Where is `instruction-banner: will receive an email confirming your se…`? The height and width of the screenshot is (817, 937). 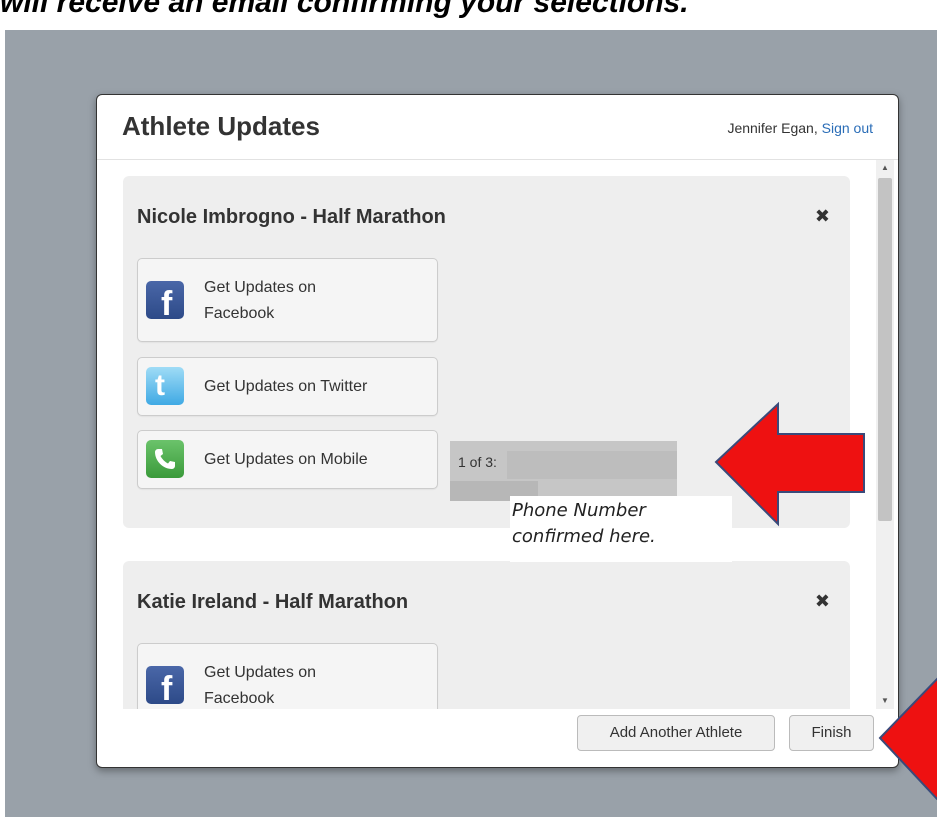 instruction-banner: will receive an email confirming your se… is located at coordinates (468, 15).